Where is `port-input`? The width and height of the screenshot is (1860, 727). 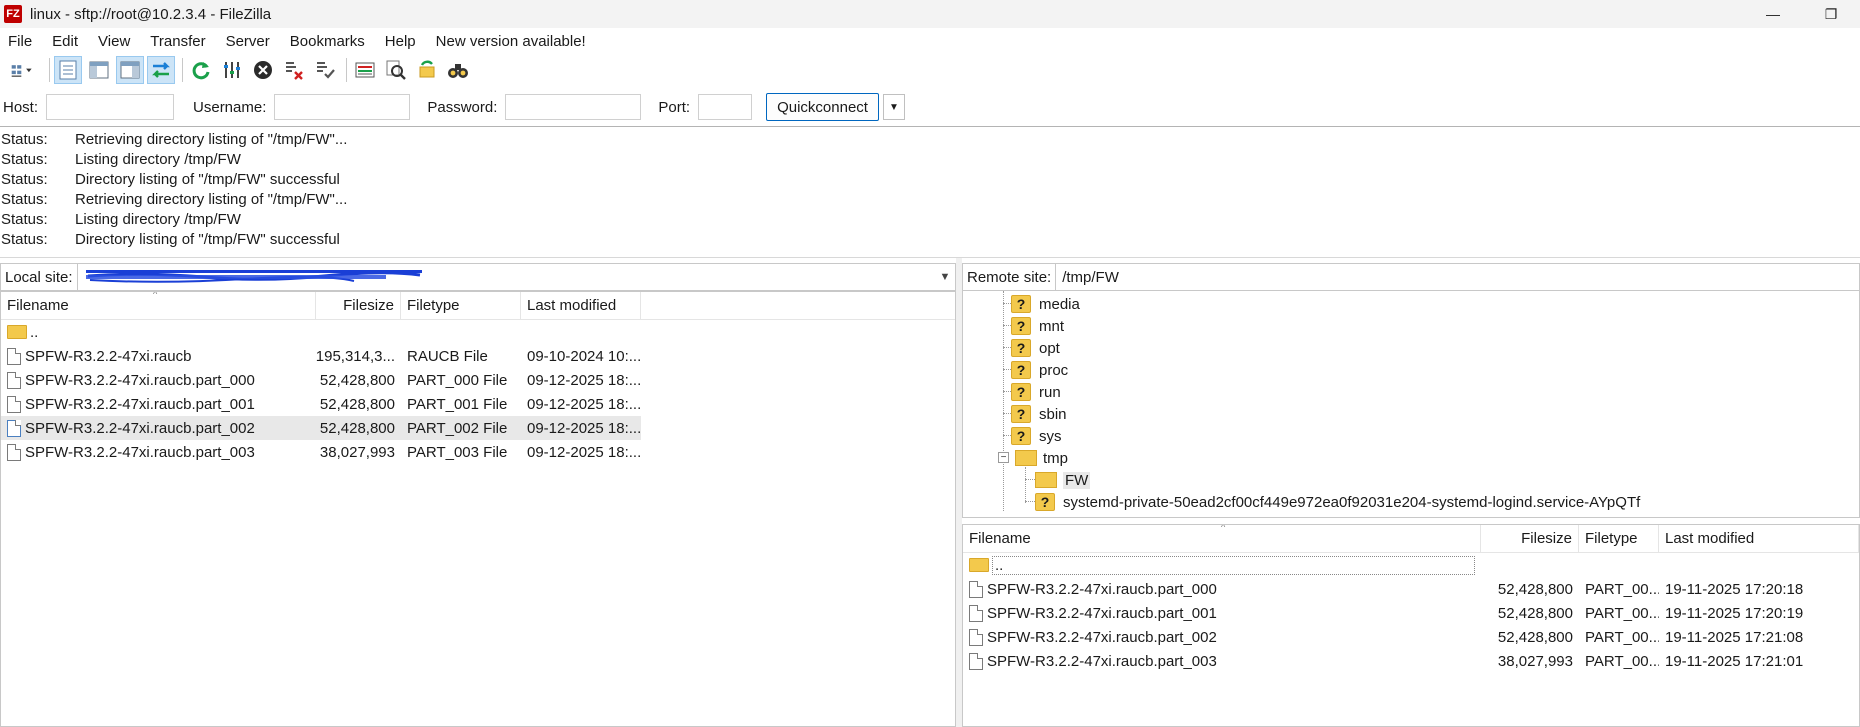 port-input is located at coordinates (725, 107).